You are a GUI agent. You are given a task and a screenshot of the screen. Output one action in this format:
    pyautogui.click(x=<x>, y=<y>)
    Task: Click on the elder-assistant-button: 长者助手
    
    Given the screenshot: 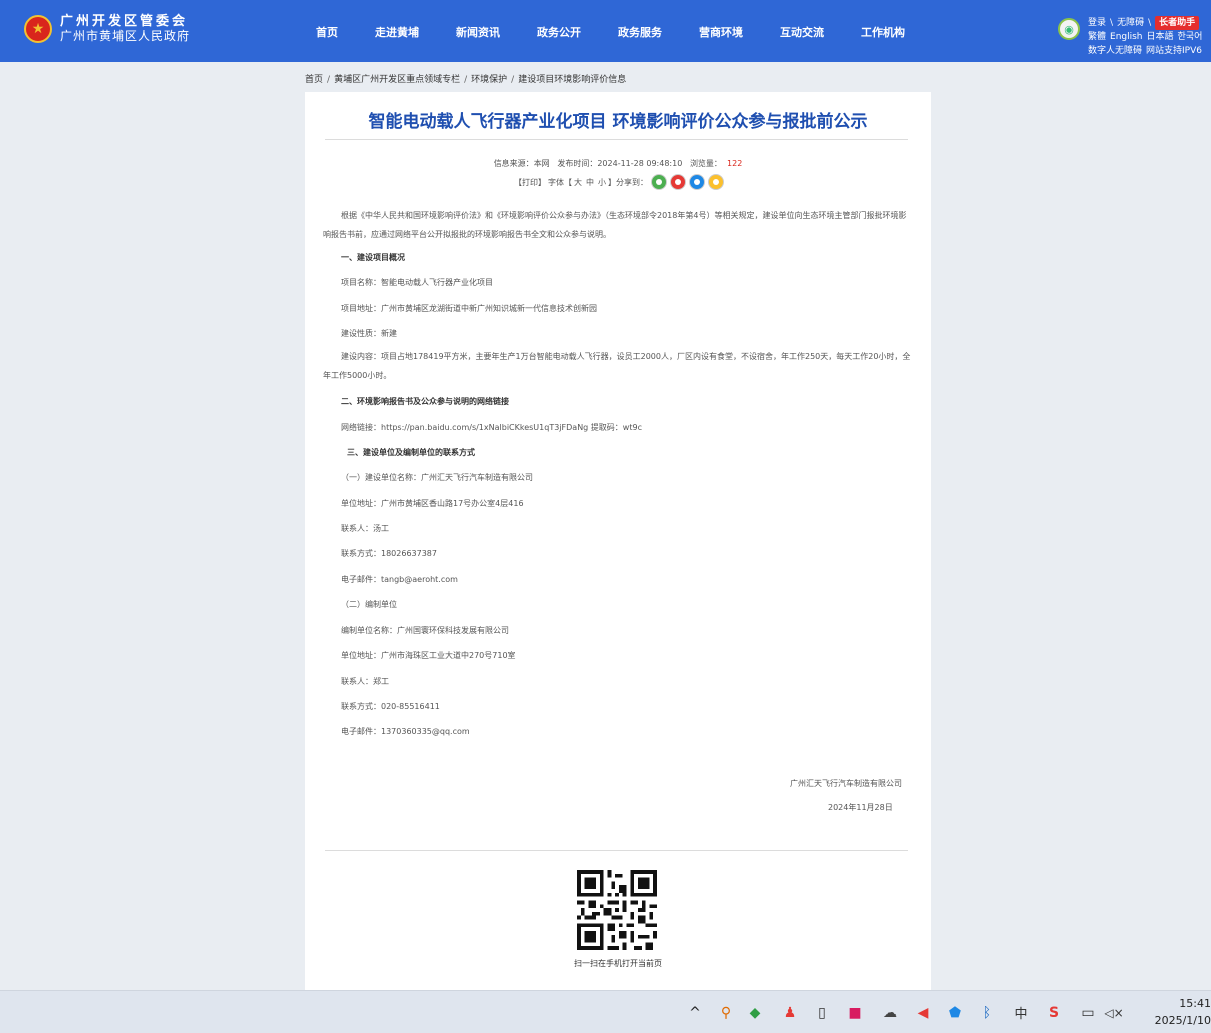 What is the action you would take?
    pyautogui.click(x=1177, y=23)
    